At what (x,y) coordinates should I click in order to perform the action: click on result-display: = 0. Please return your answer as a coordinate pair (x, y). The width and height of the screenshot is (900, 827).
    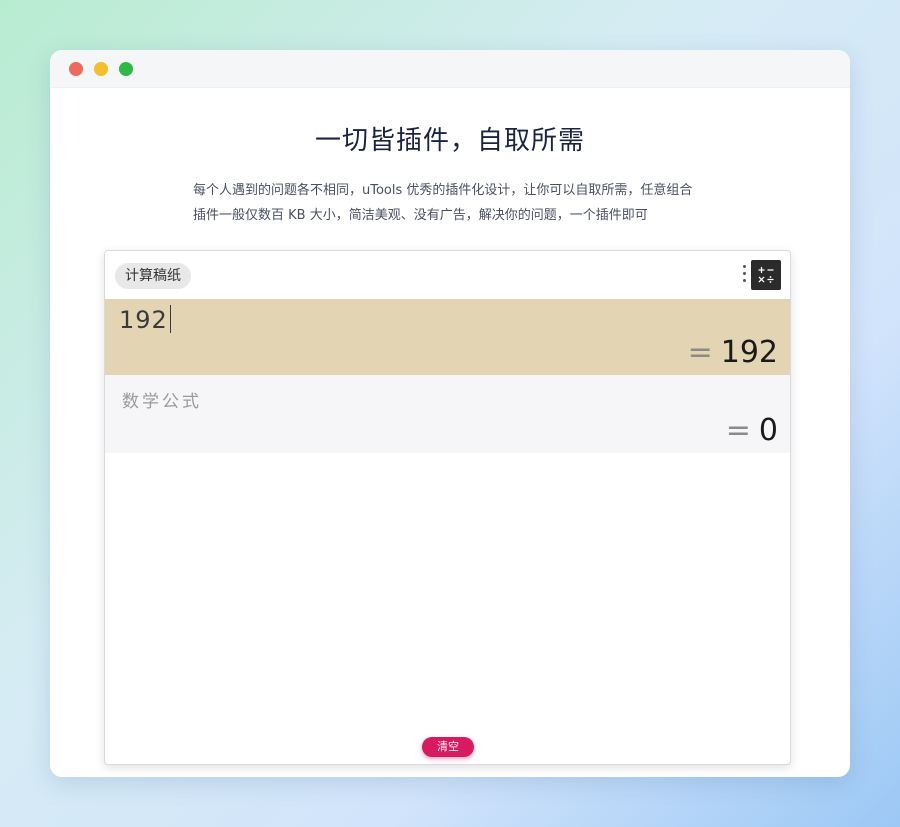
    Looking at the image, I should click on (752, 430).